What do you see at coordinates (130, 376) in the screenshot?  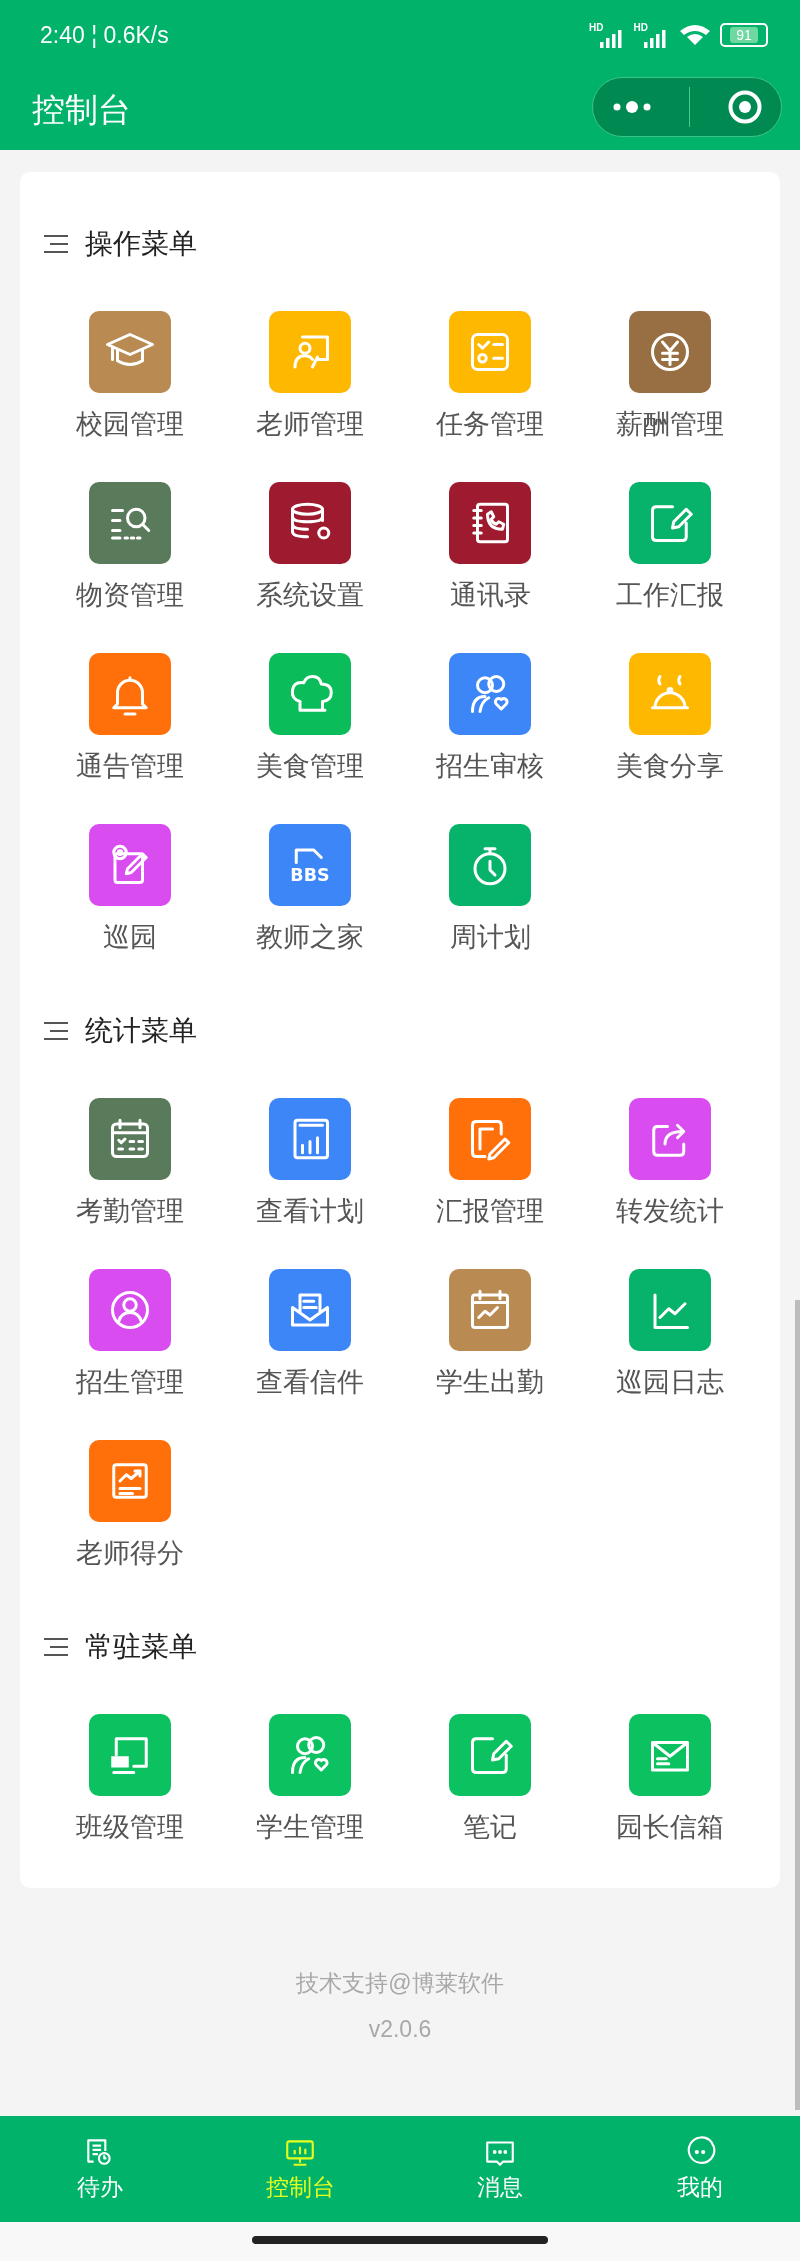 I see `menu-item: 校园管理` at bounding box center [130, 376].